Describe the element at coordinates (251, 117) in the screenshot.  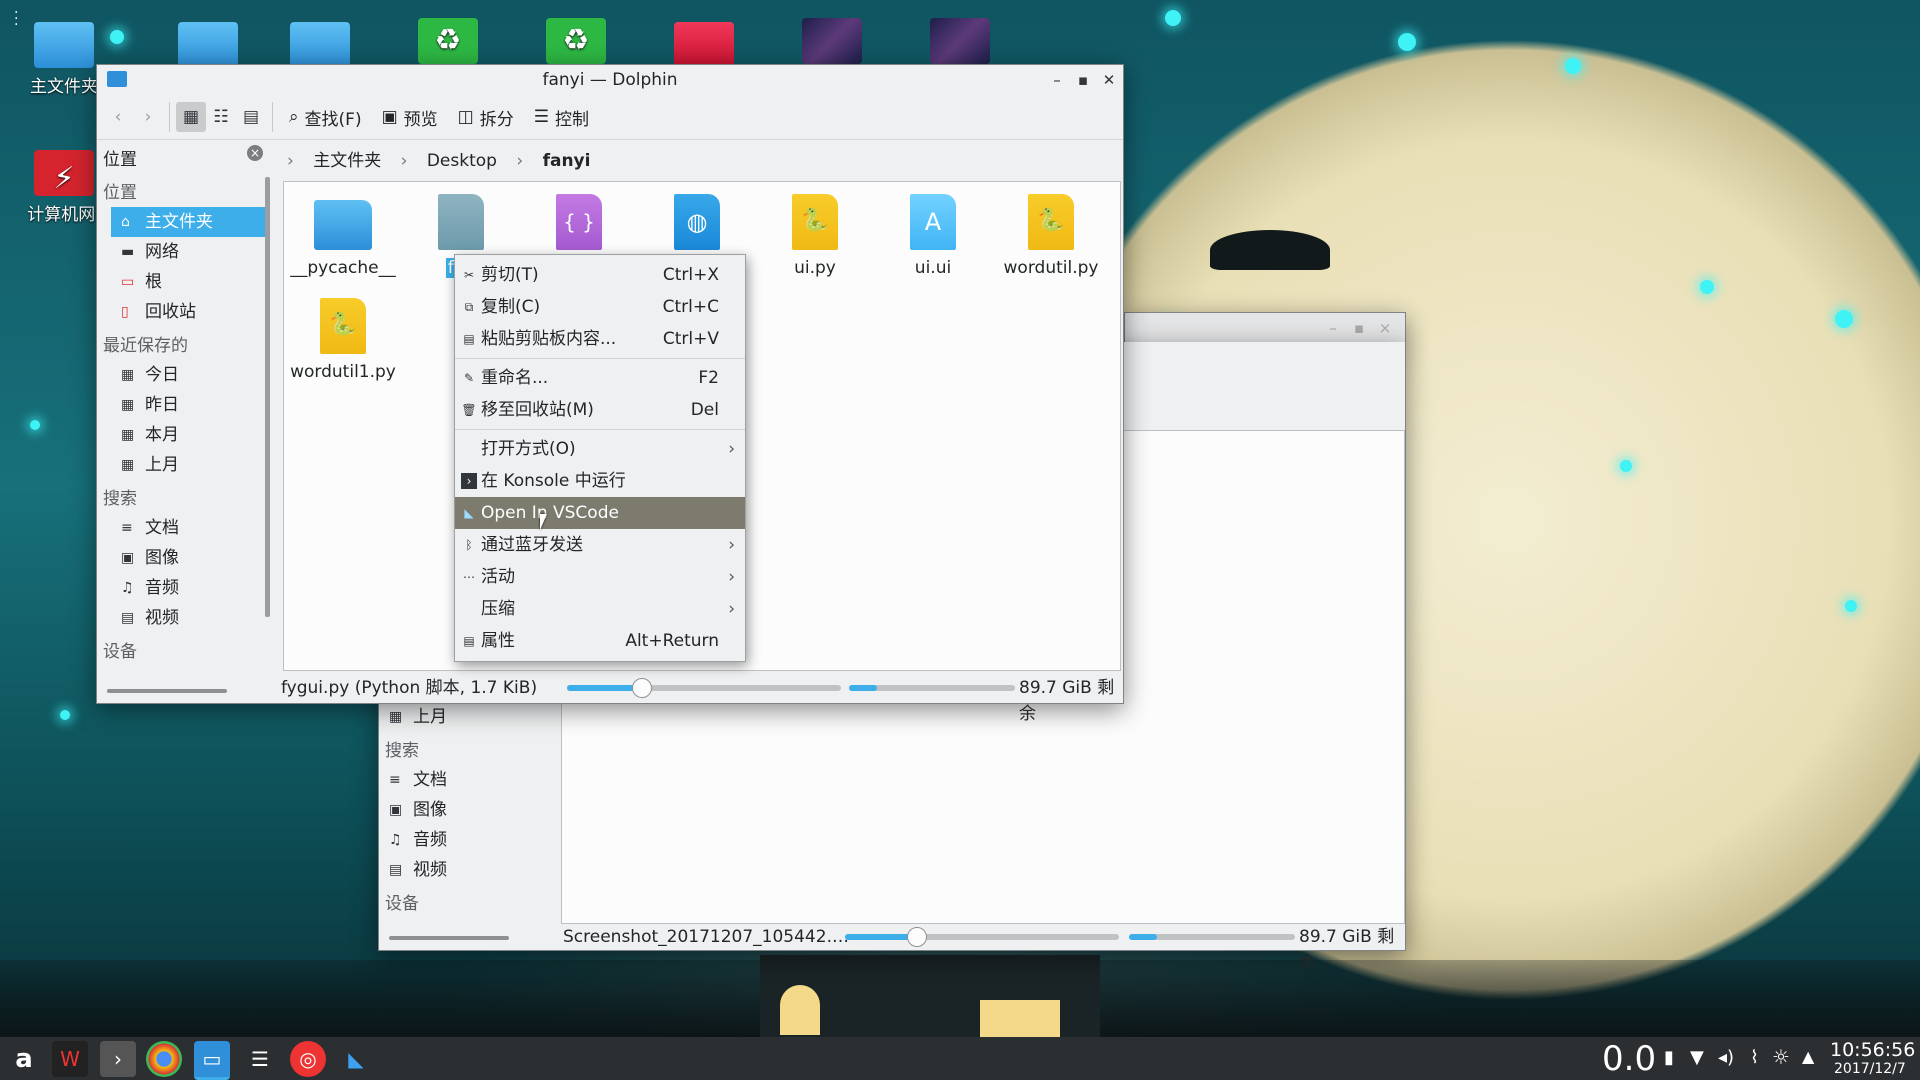
I see `details-view-icon: ▤` at that location.